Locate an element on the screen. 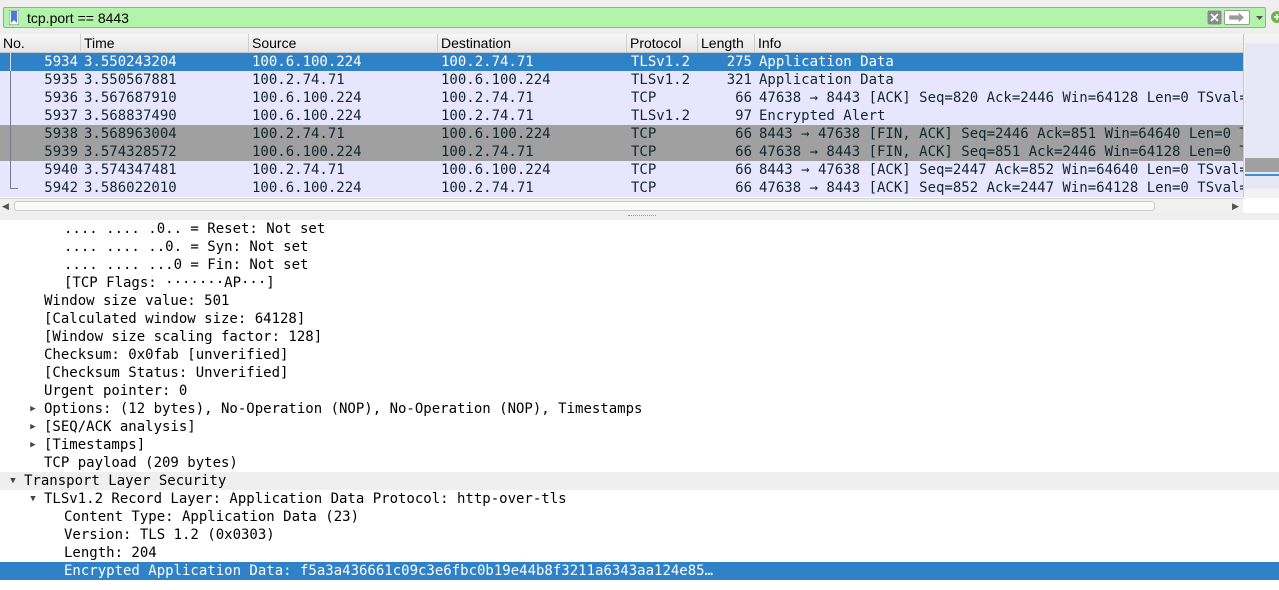  cell-time: 3.574328572 is located at coordinates (130, 152).